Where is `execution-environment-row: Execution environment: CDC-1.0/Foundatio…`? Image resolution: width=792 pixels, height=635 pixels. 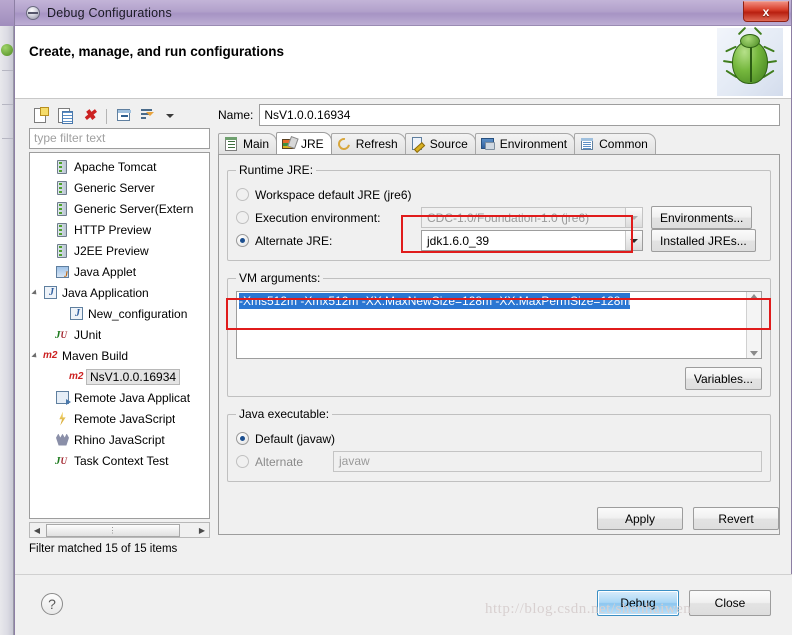 execution-environment-row: Execution environment: CDC-1.0/Foundatio… is located at coordinates (499, 217).